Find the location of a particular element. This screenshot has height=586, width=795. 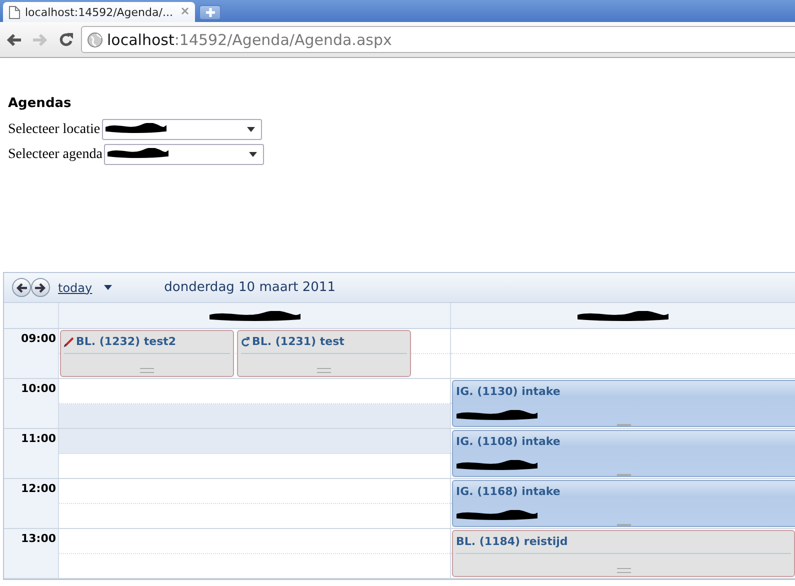

time-label: 13:00 is located at coordinates (31, 553).